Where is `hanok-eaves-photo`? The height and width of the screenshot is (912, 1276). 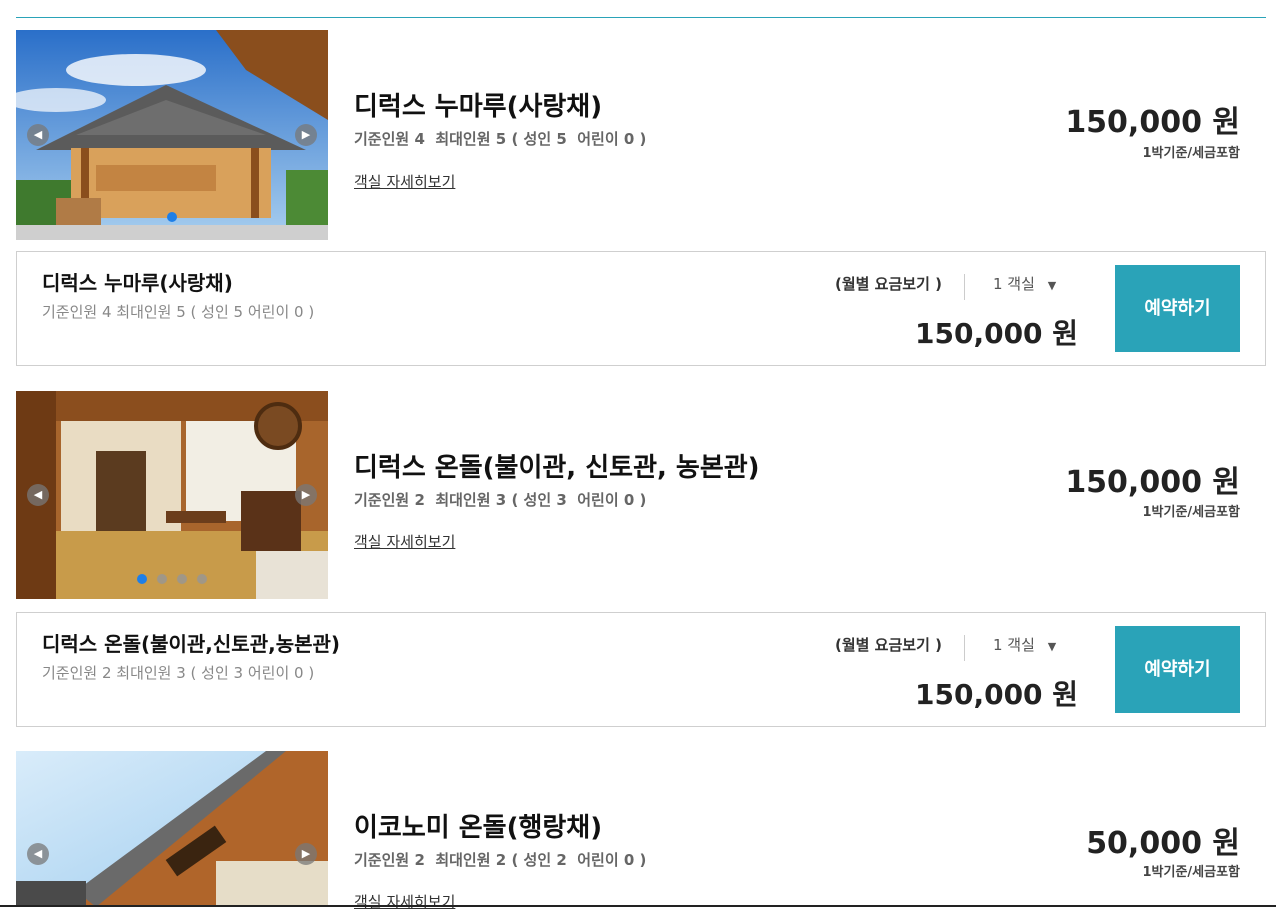 hanok-eaves-photo is located at coordinates (172, 829).